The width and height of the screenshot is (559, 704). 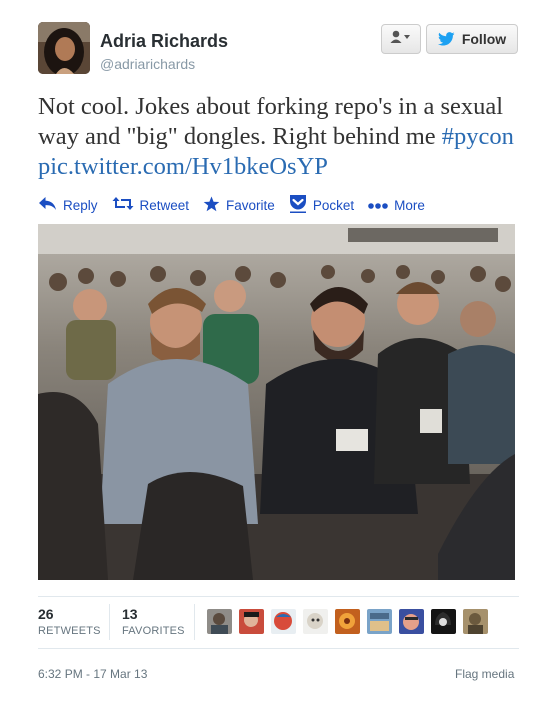 What do you see at coordinates (147, 64) in the screenshot?
I see `author-handle: @adriarichards` at bounding box center [147, 64].